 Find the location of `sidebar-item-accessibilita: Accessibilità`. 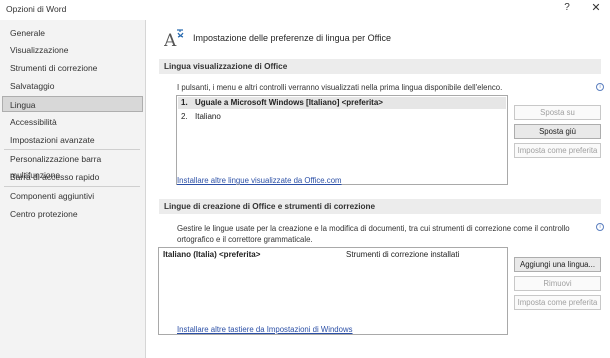

sidebar-item-accessibilita: Accessibilità is located at coordinates (72, 122).